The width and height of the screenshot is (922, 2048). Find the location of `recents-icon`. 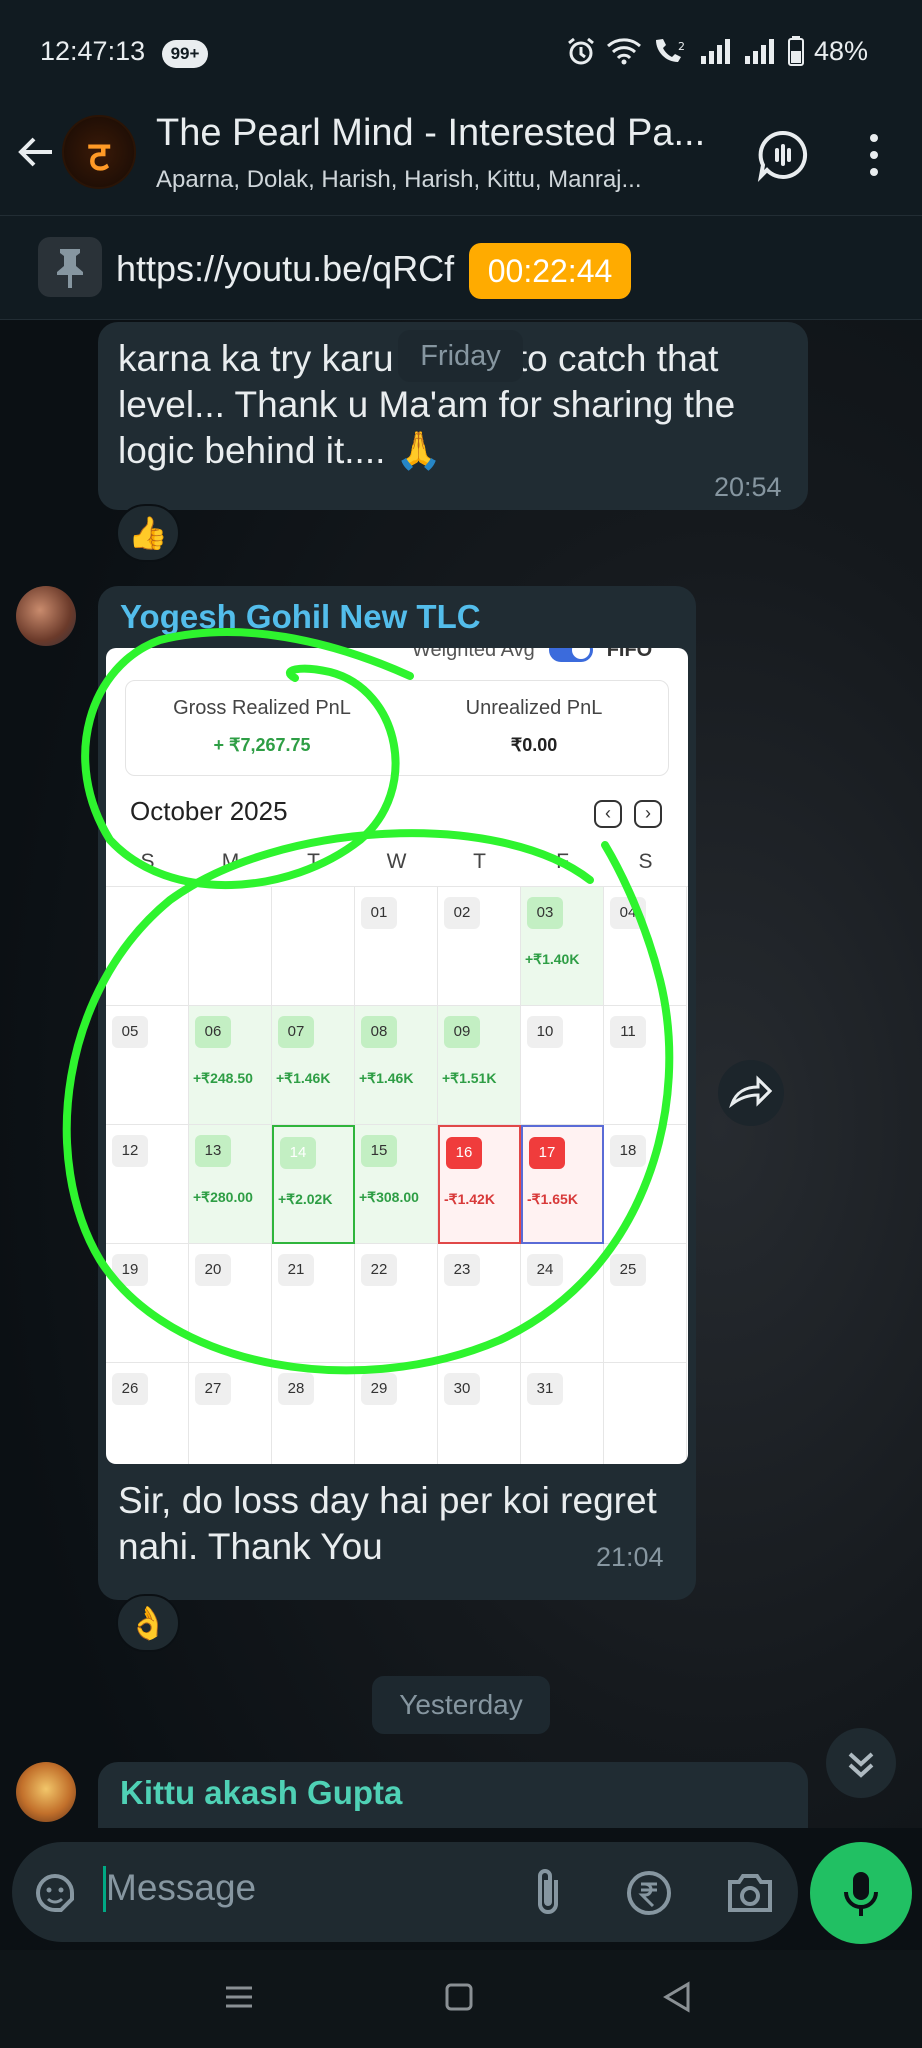

recents-icon is located at coordinates (239, 1997).